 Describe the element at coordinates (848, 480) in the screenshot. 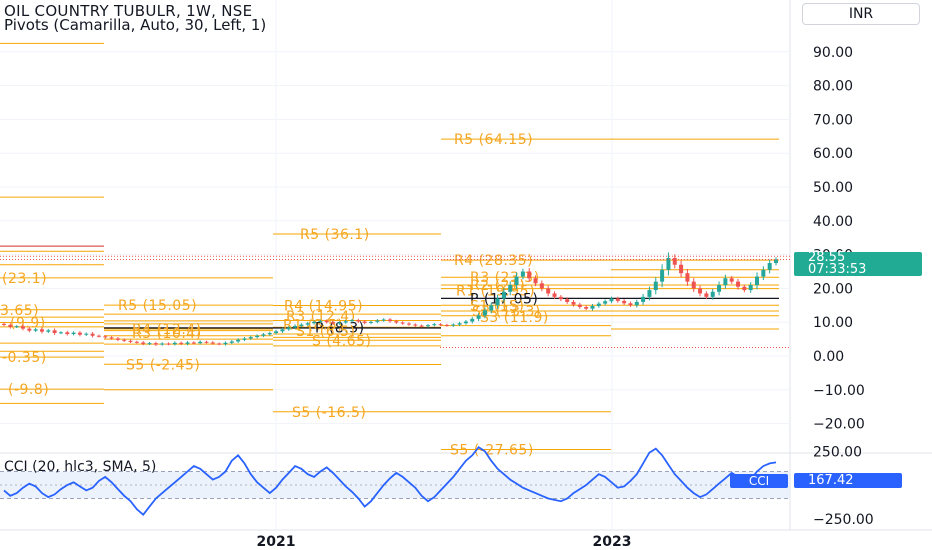

I see `cci-value-badge: 167.42` at that location.